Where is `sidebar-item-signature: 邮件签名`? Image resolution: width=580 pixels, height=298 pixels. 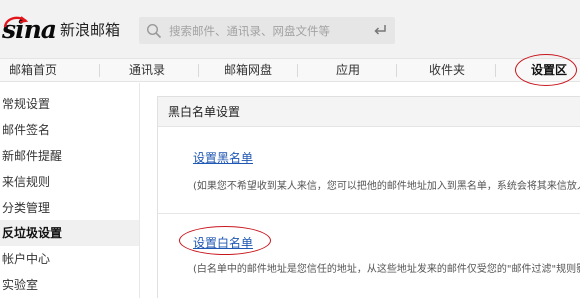
sidebar-item-signature: 邮件签名 is located at coordinates (26, 130).